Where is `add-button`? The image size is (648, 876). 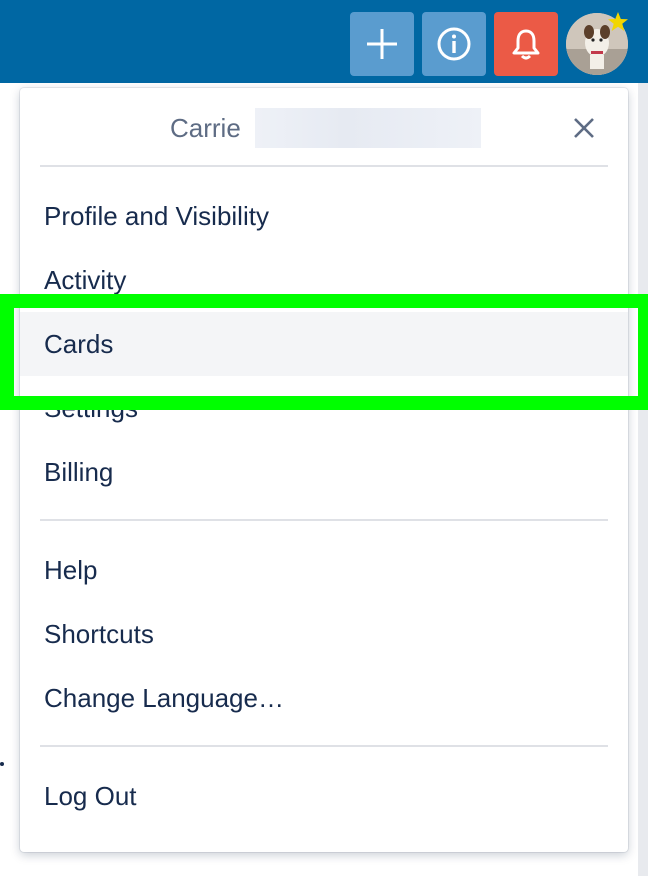 add-button is located at coordinates (382, 44).